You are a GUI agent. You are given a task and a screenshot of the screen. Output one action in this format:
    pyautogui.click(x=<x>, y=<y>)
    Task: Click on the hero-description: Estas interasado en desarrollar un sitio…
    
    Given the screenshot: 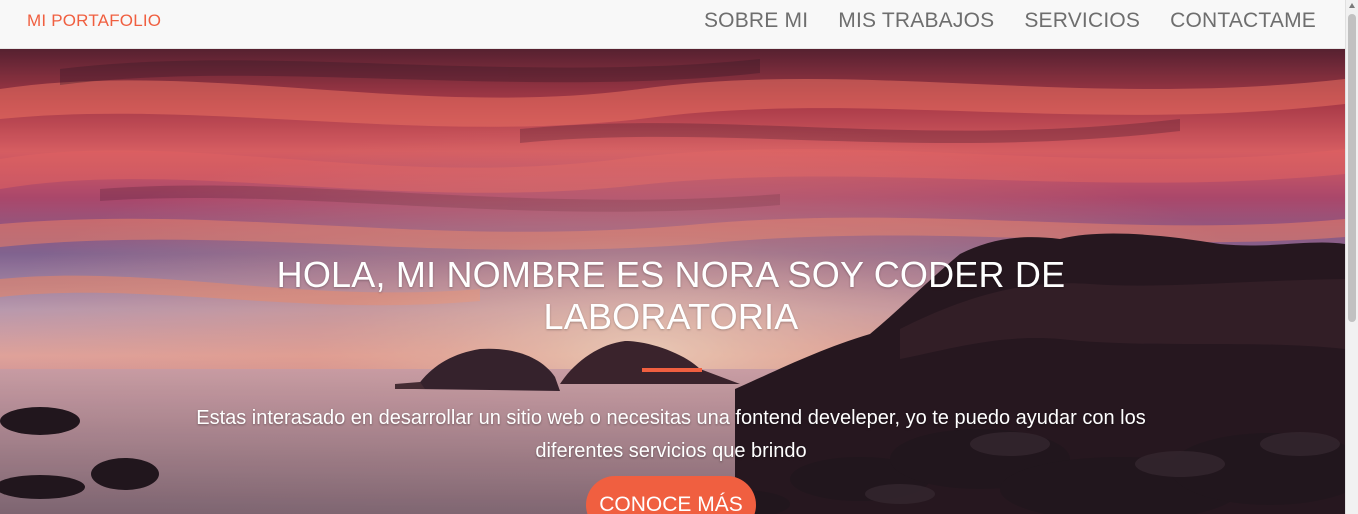 What is the action you would take?
    pyautogui.click(x=671, y=434)
    